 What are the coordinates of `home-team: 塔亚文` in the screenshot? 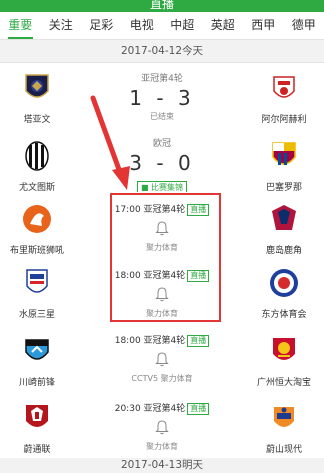 It's located at (38, 98).